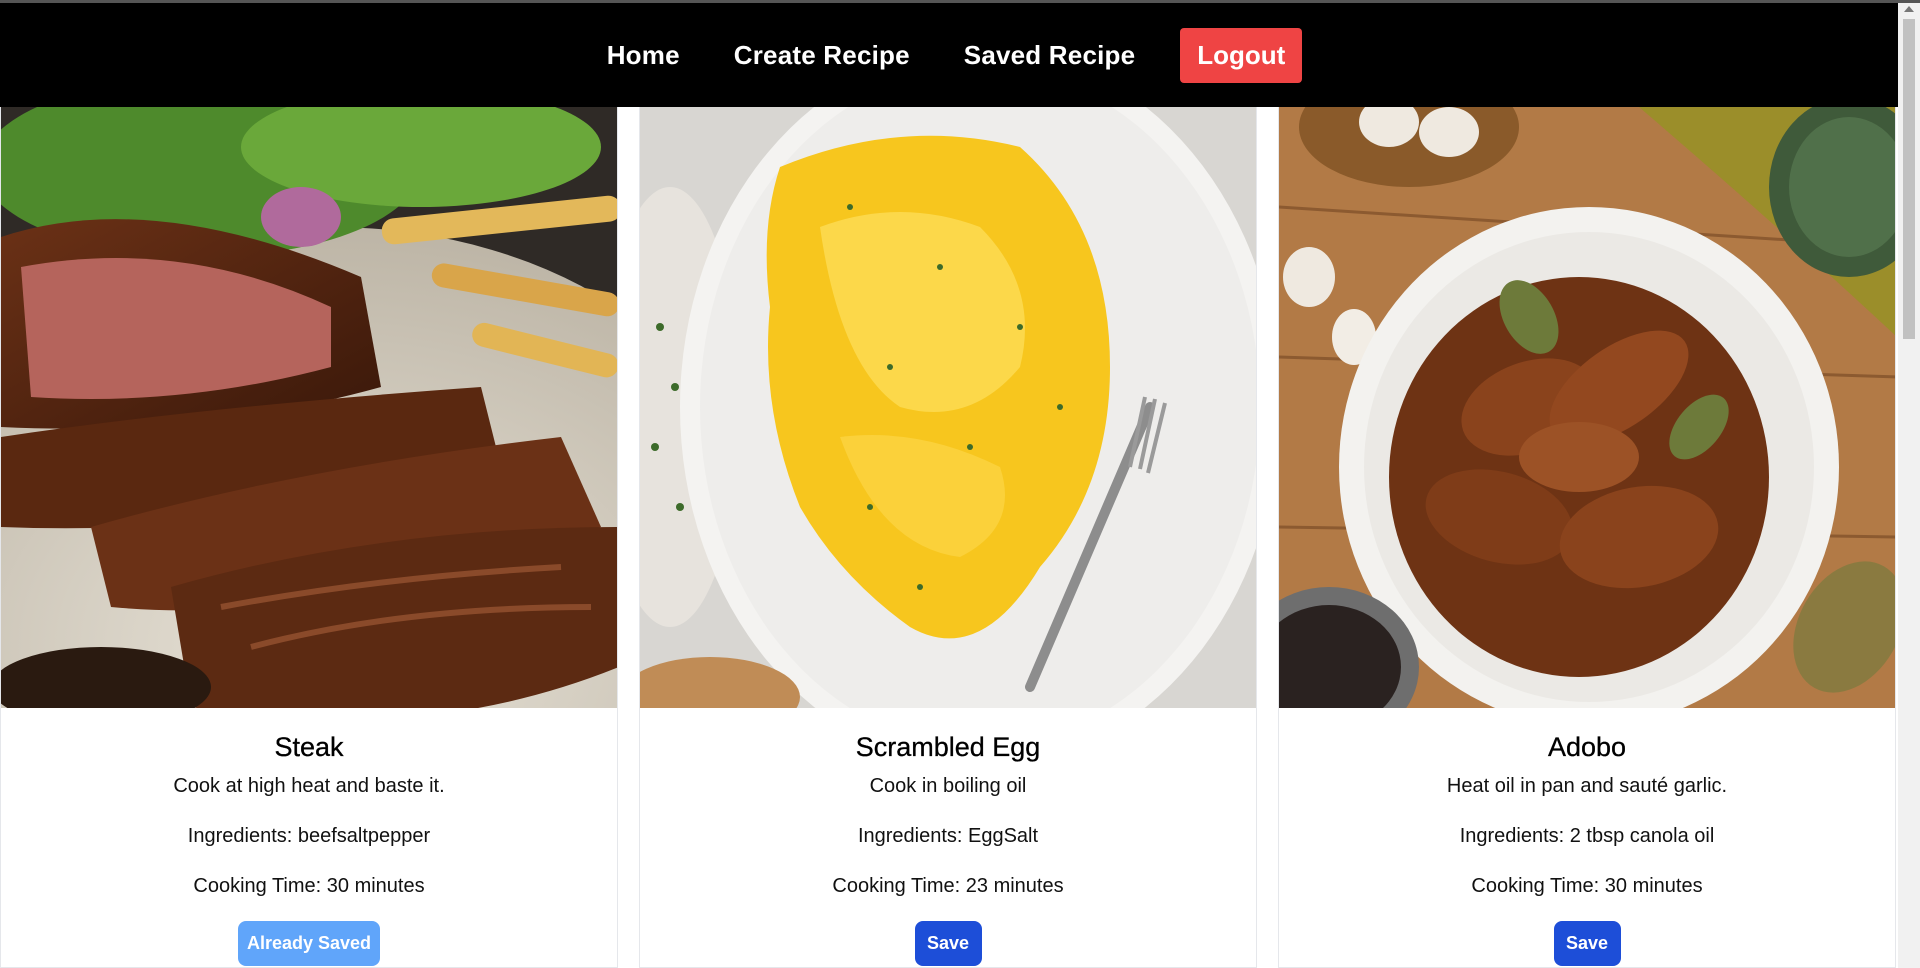 This screenshot has width=1920, height=968. What do you see at coordinates (1909, 485) in the screenshot?
I see `page-scrollbar` at bounding box center [1909, 485].